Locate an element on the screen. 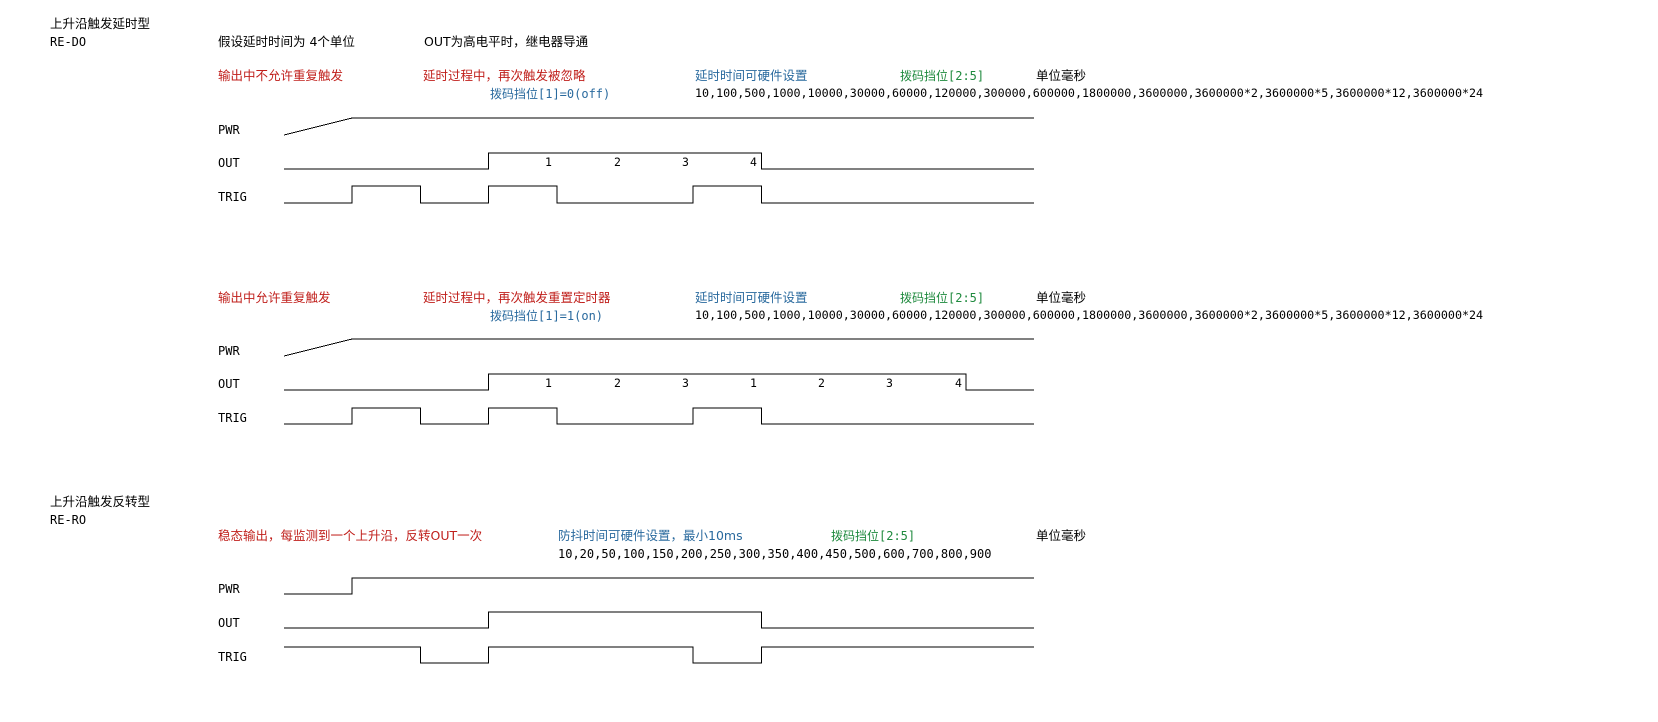 The image size is (1658, 722). d1-pwr-wave is located at coordinates (659, 126).